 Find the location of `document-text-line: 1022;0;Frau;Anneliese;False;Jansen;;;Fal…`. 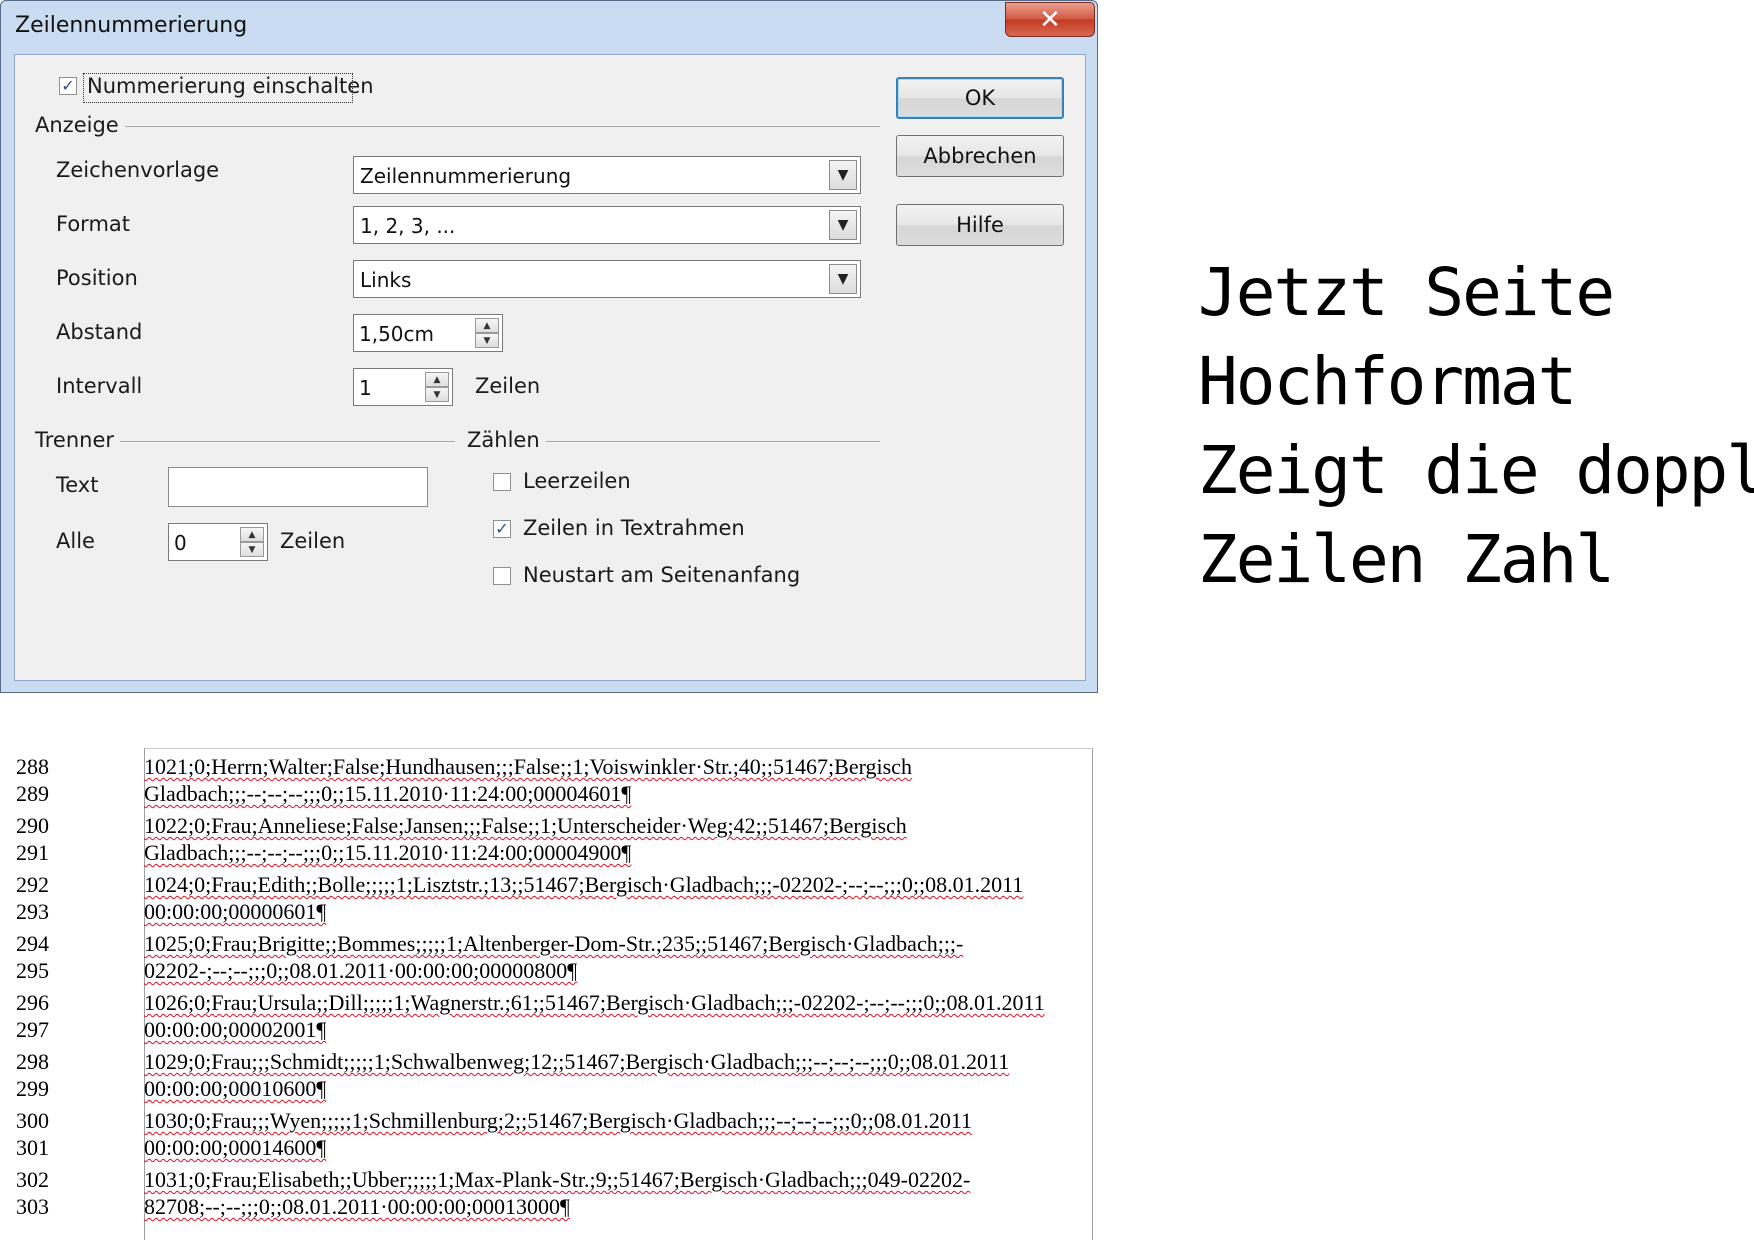

document-text-line: 1022;0;Frau;Anneliese;False;Jansen;;;Fal… is located at coordinates (525, 825).